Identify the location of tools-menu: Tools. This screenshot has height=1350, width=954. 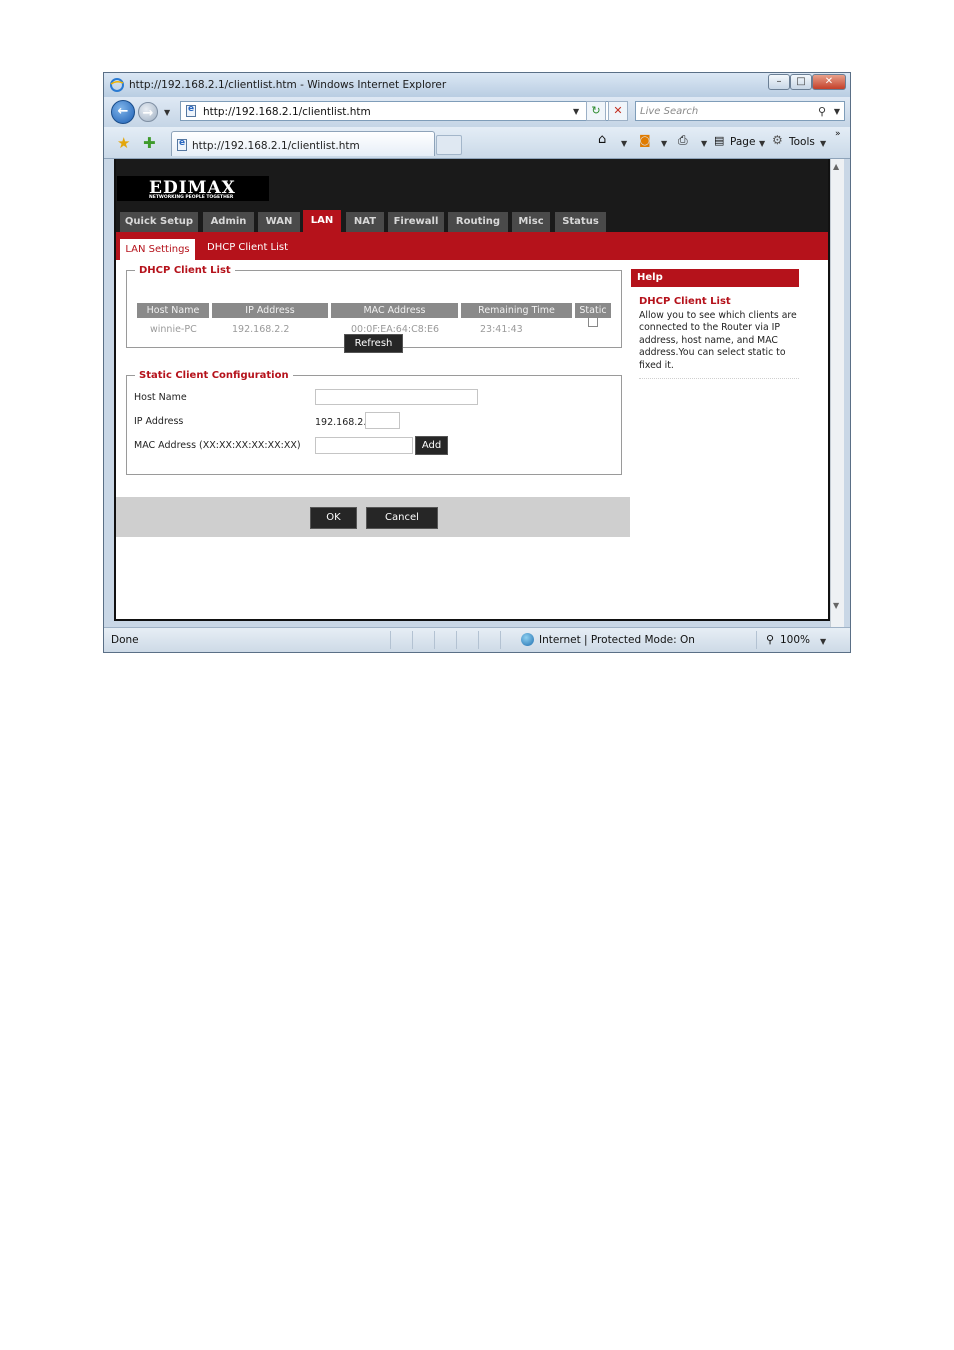
(802, 142).